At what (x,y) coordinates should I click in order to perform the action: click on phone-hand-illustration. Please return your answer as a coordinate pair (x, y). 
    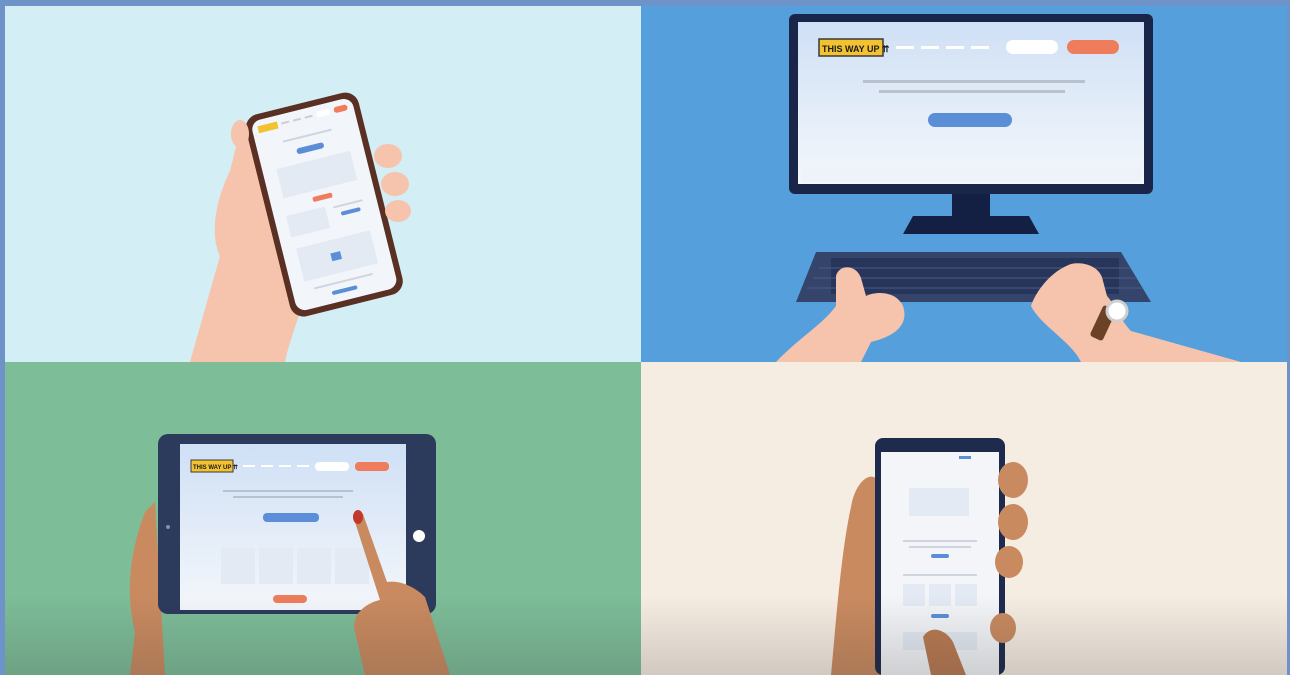
    Looking at the image, I should click on (300, 227).